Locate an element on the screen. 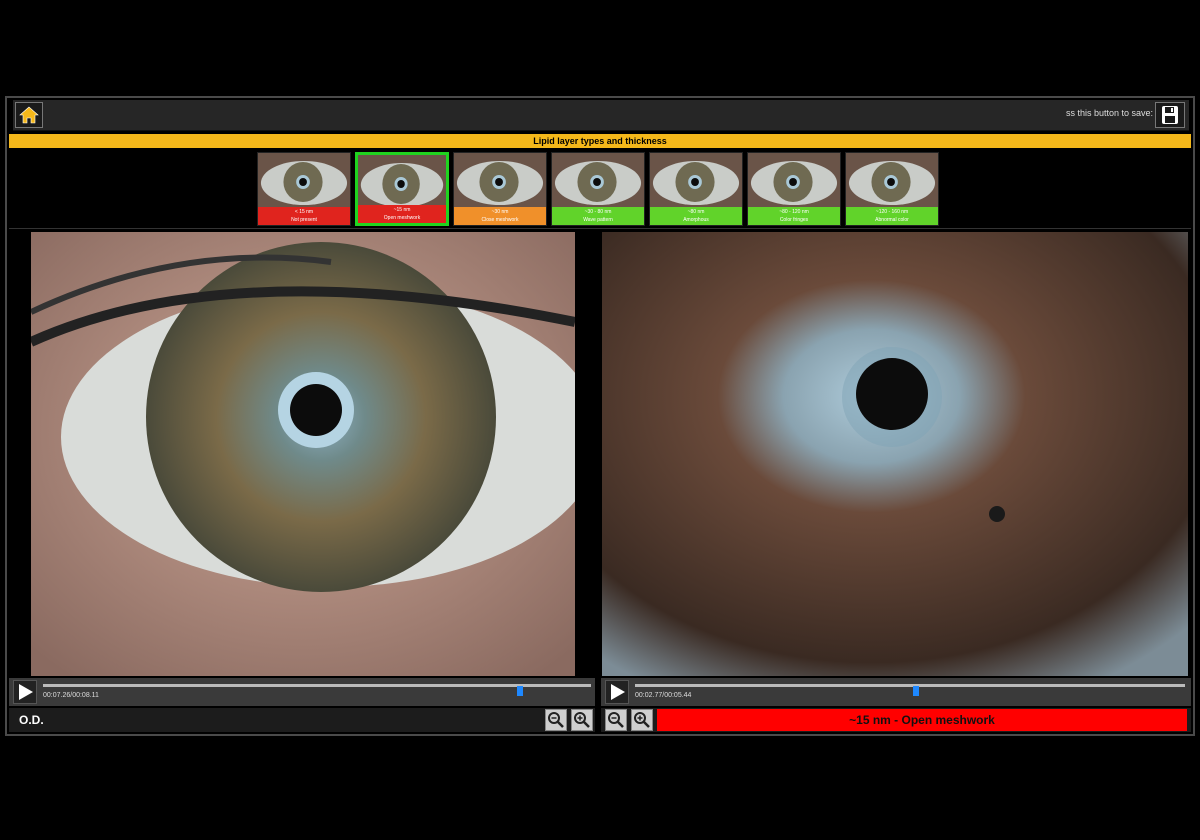 The height and width of the screenshot is (840, 1200). left-zoom-in-button is located at coordinates (582, 720).